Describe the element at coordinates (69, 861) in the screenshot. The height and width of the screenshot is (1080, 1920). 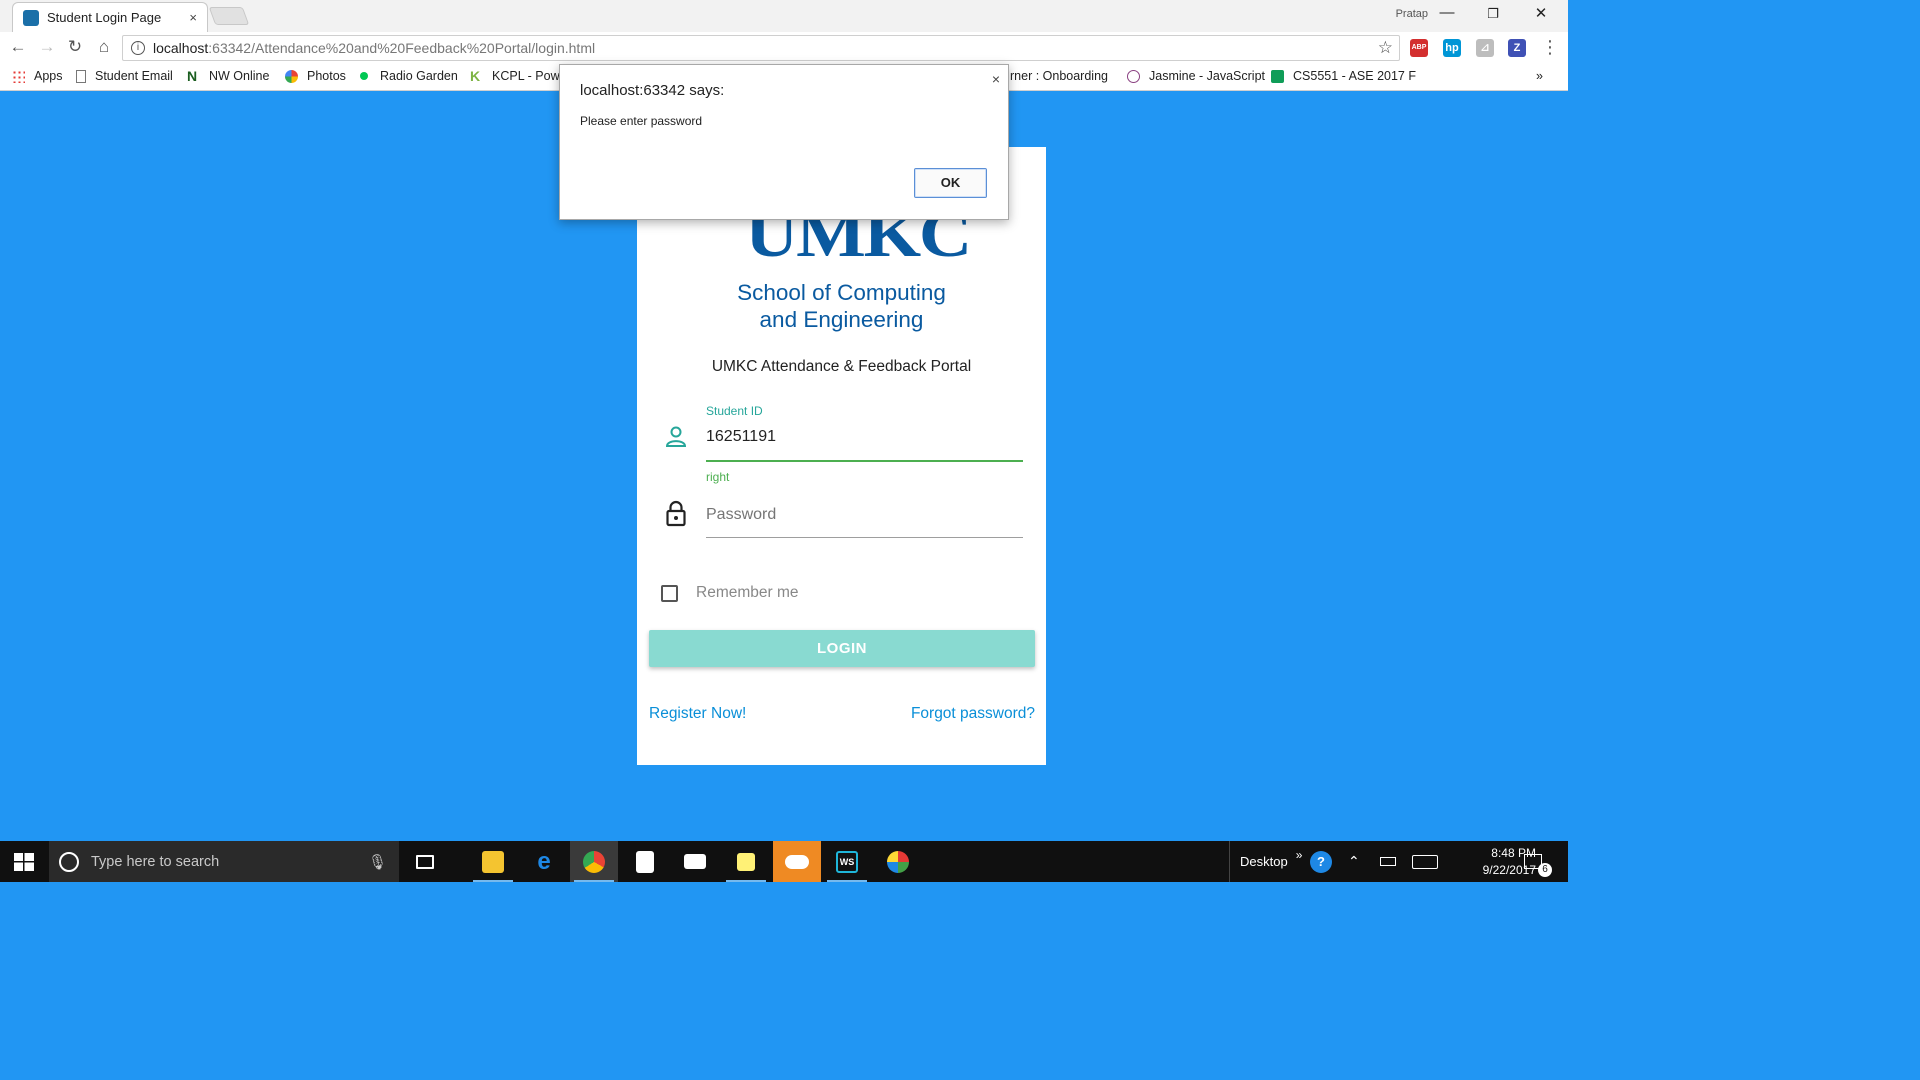
I see `cortana-icon` at that location.